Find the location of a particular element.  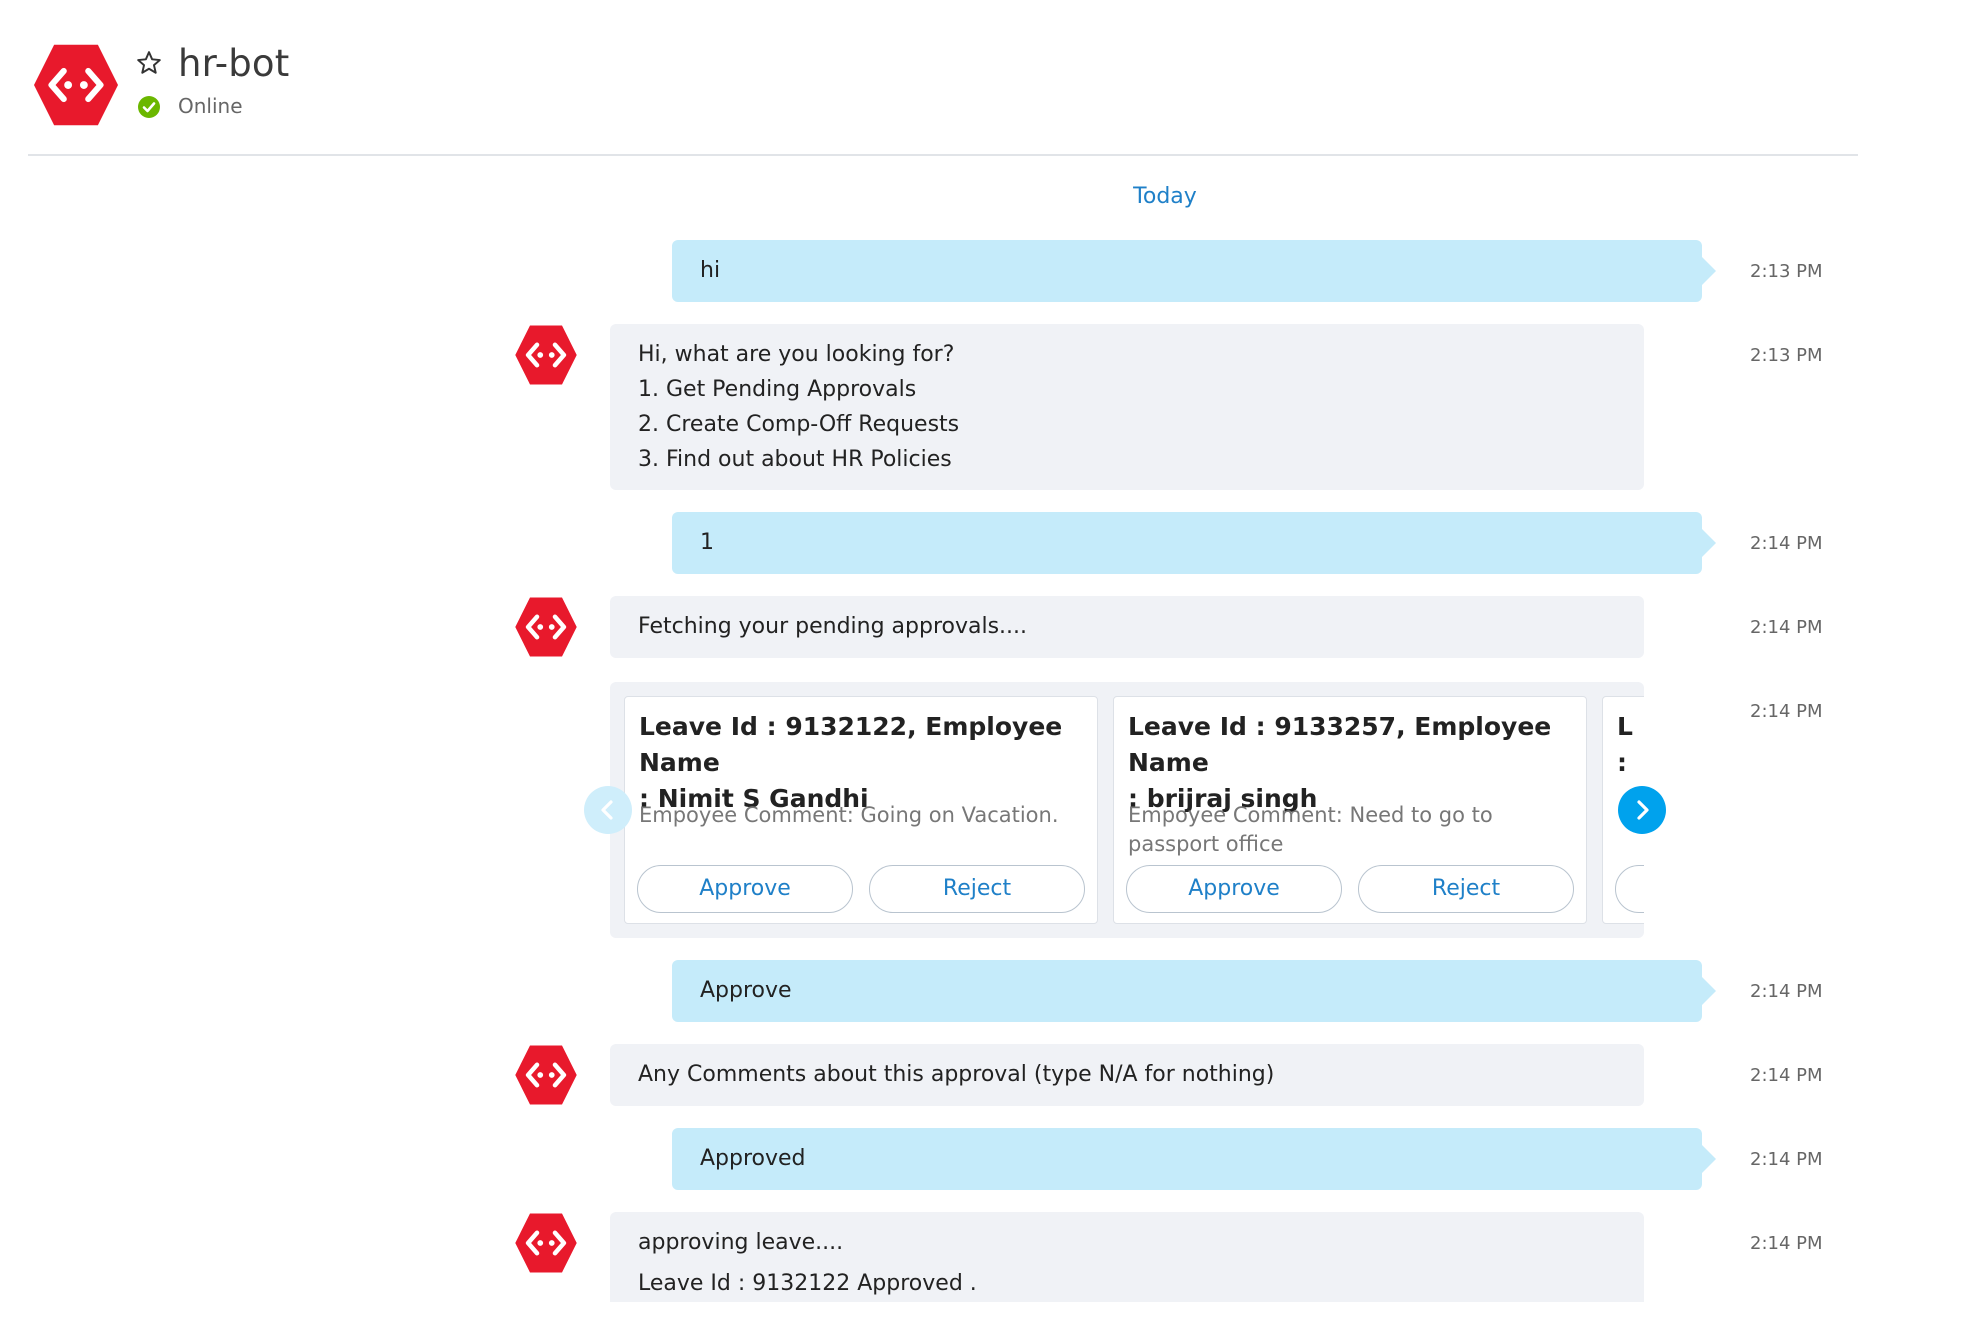

online-status-icon is located at coordinates (149, 107).